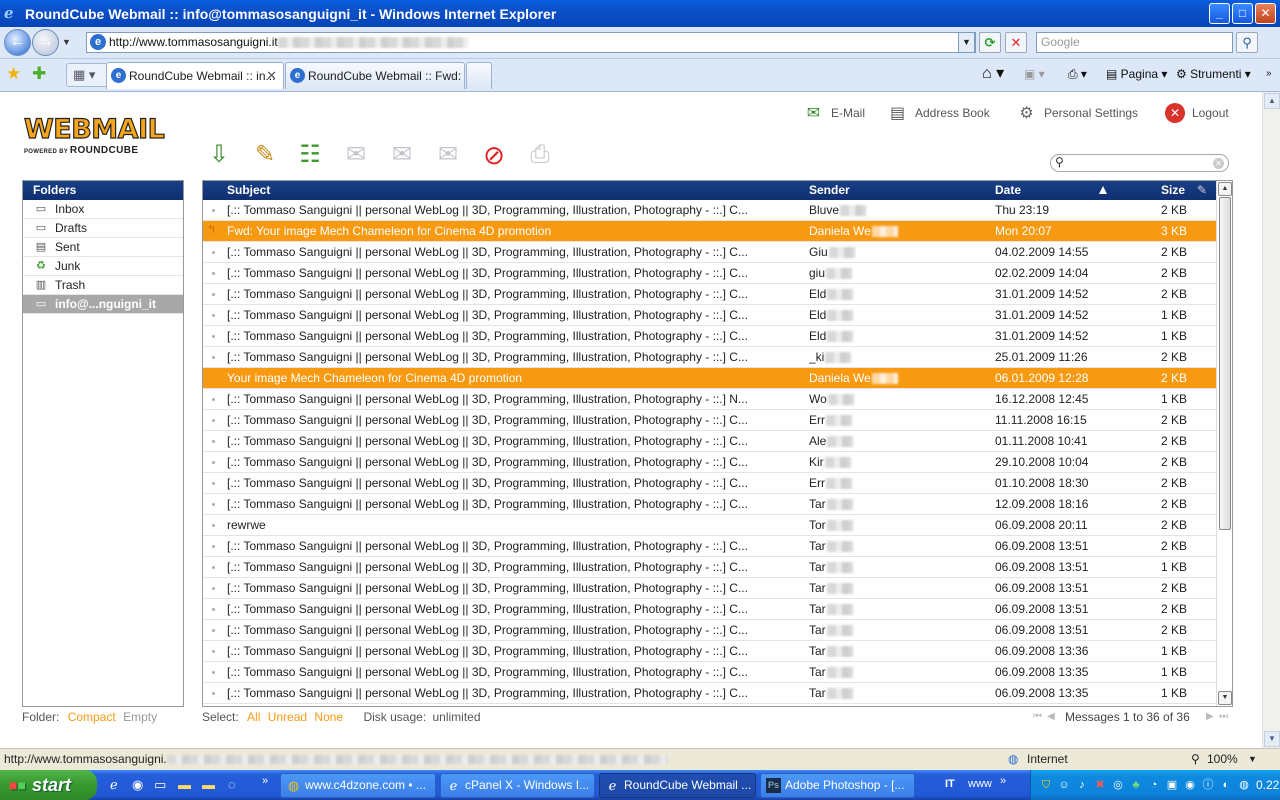 Image resolution: width=1280 pixels, height=800 pixels. What do you see at coordinates (1195, 759) in the screenshot?
I see `zoom-icon: ⚲` at bounding box center [1195, 759].